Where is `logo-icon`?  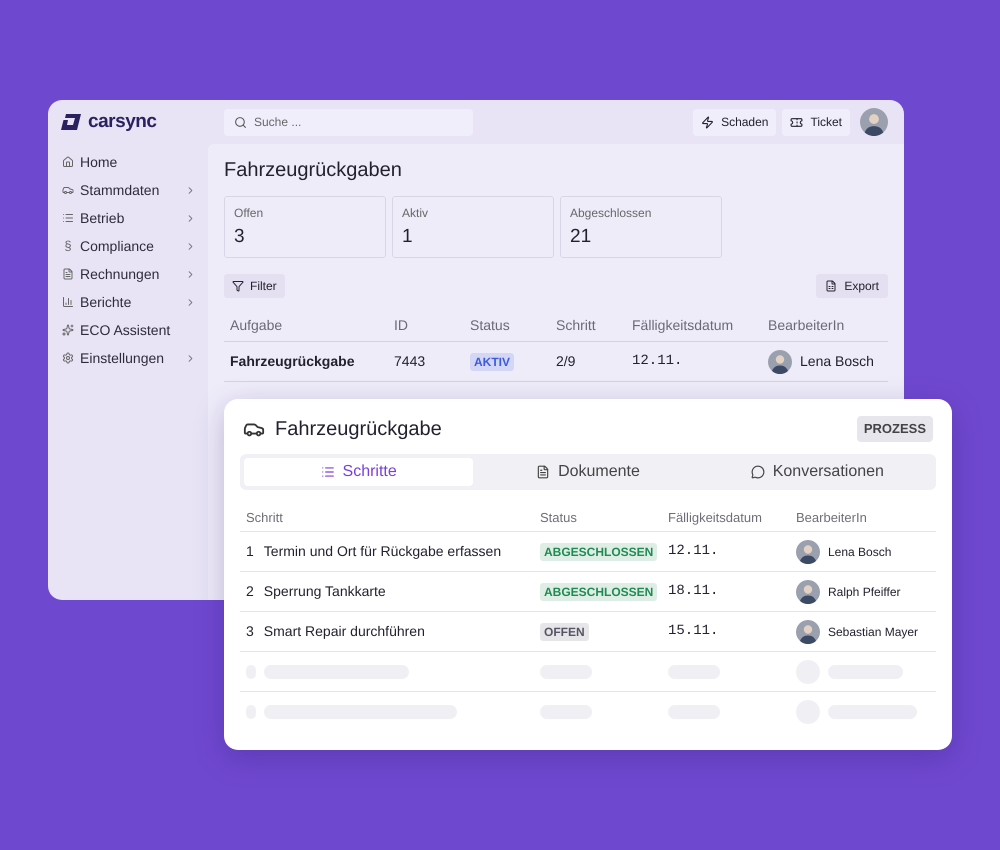 logo-icon is located at coordinates (71, 122).